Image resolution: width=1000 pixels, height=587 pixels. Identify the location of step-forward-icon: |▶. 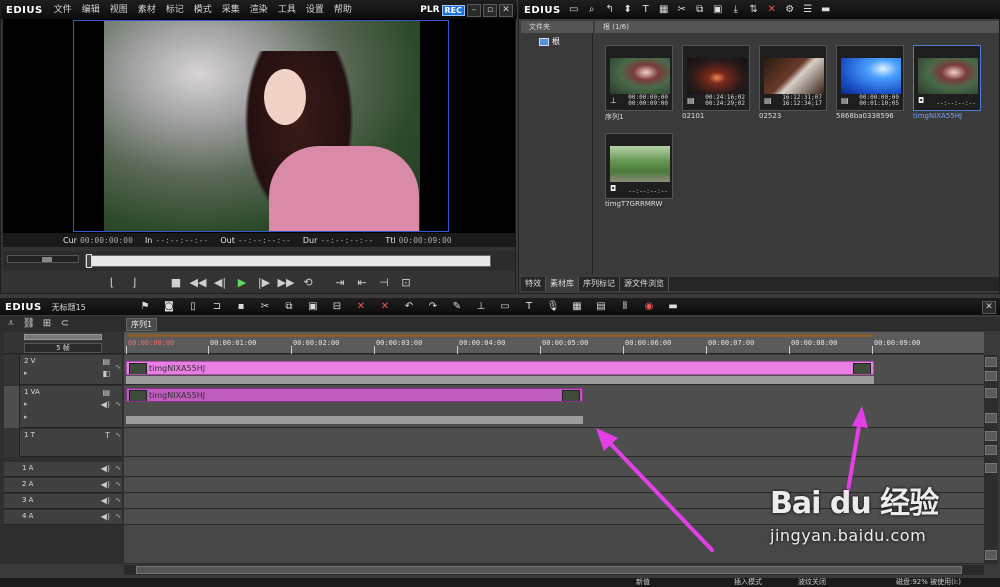
(264, 283).